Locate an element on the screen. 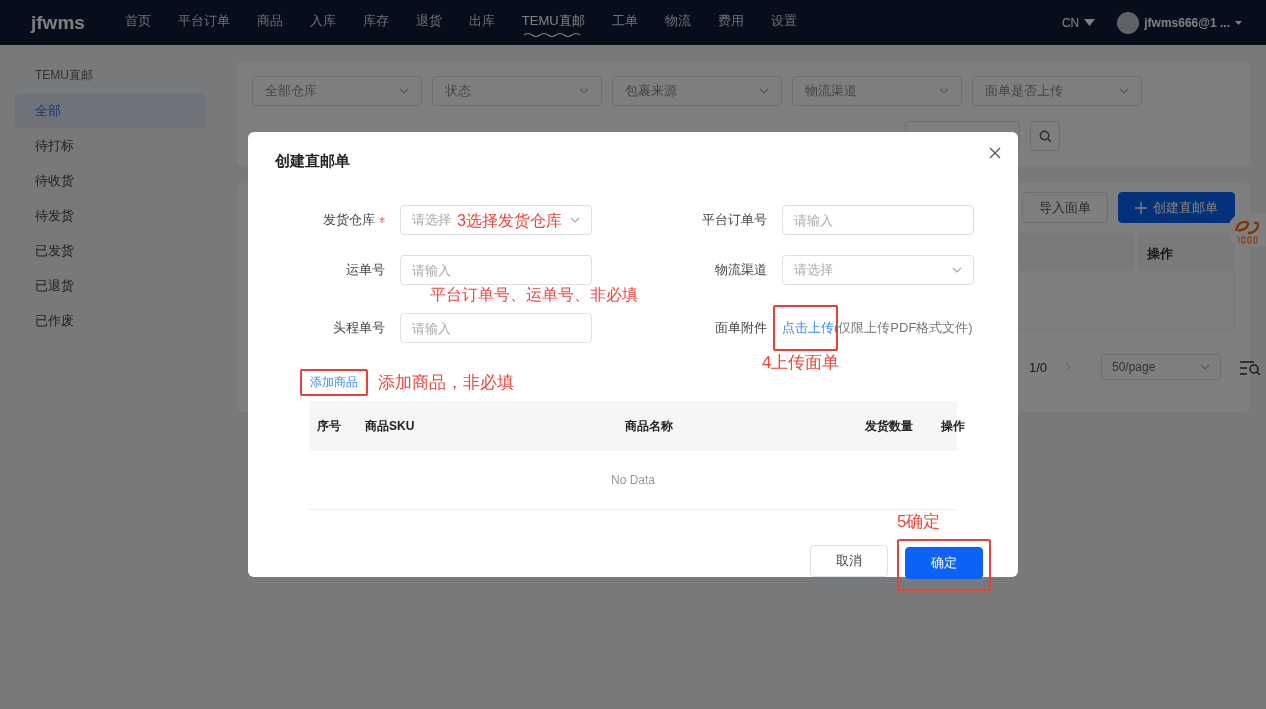  sidebar-item: 已发货 is located at coordinates (110, 251).